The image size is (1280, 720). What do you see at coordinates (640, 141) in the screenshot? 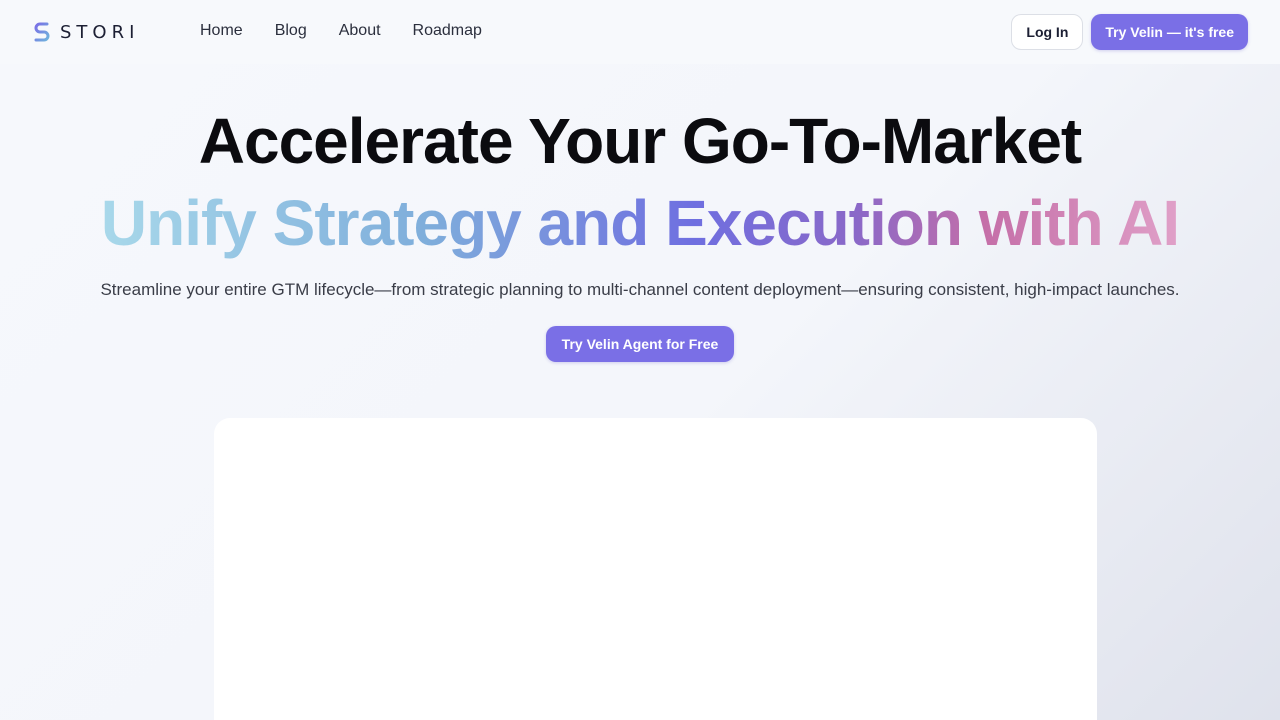
I see `hero-title: Accelerate Your Go-To-Market` at bounding box center [640, 141].